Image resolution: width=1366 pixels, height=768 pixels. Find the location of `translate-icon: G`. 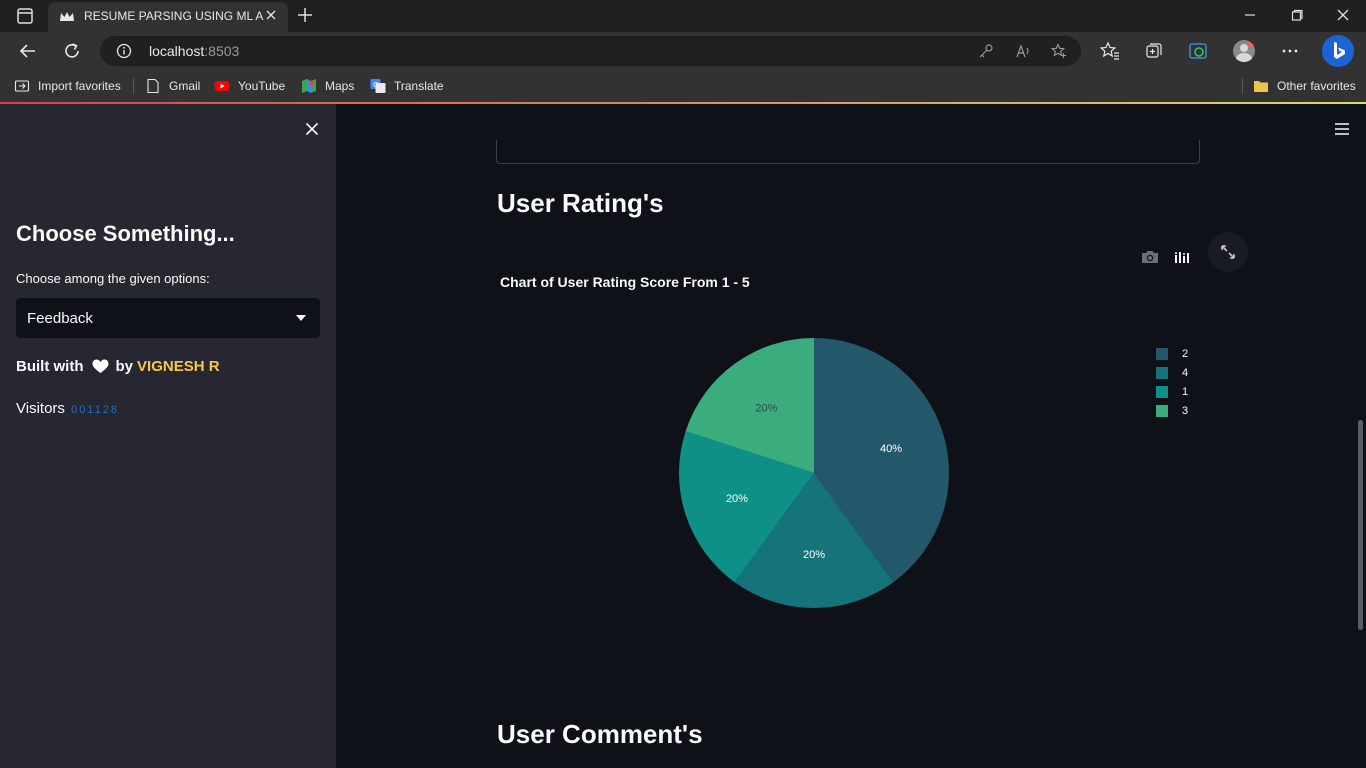

translate-icon: G is located at coordinates (378, 86).